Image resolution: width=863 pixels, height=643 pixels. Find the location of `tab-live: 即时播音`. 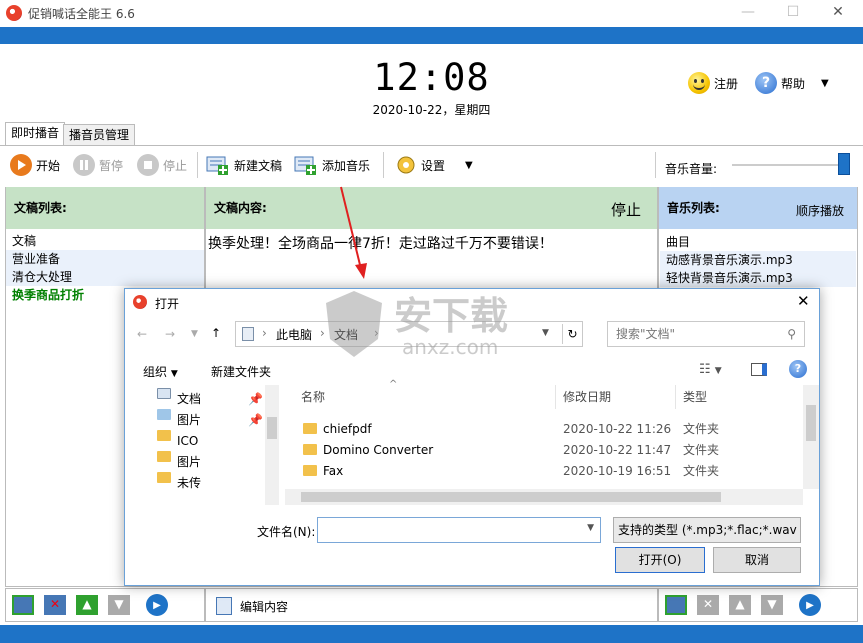

tab-live: 即时播音 is located at coordinates (35, 134).